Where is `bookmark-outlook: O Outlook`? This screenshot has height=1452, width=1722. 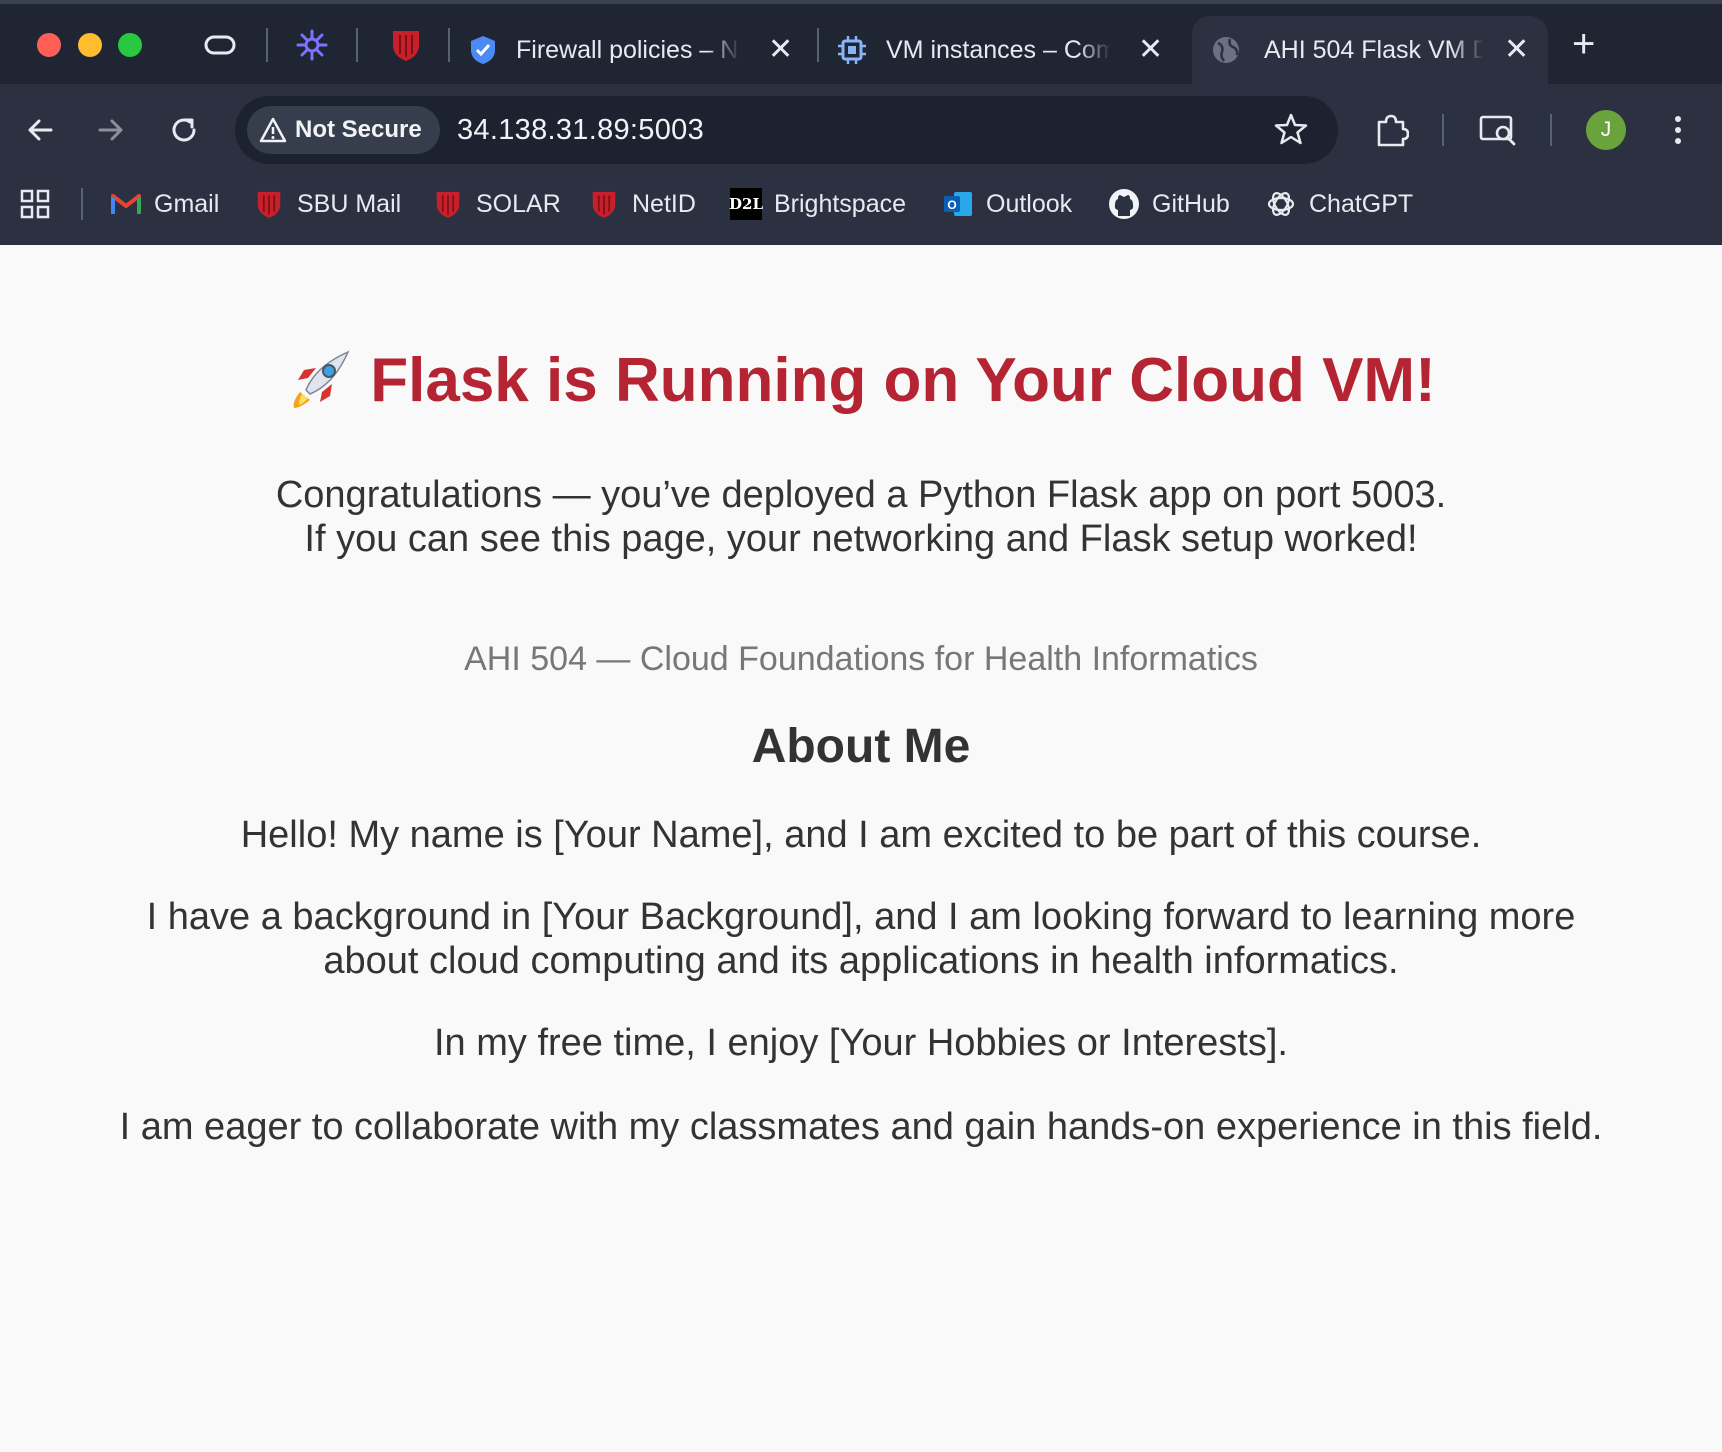 bookmark-outlook: O Outlook is located at coordinates (1007, 204).